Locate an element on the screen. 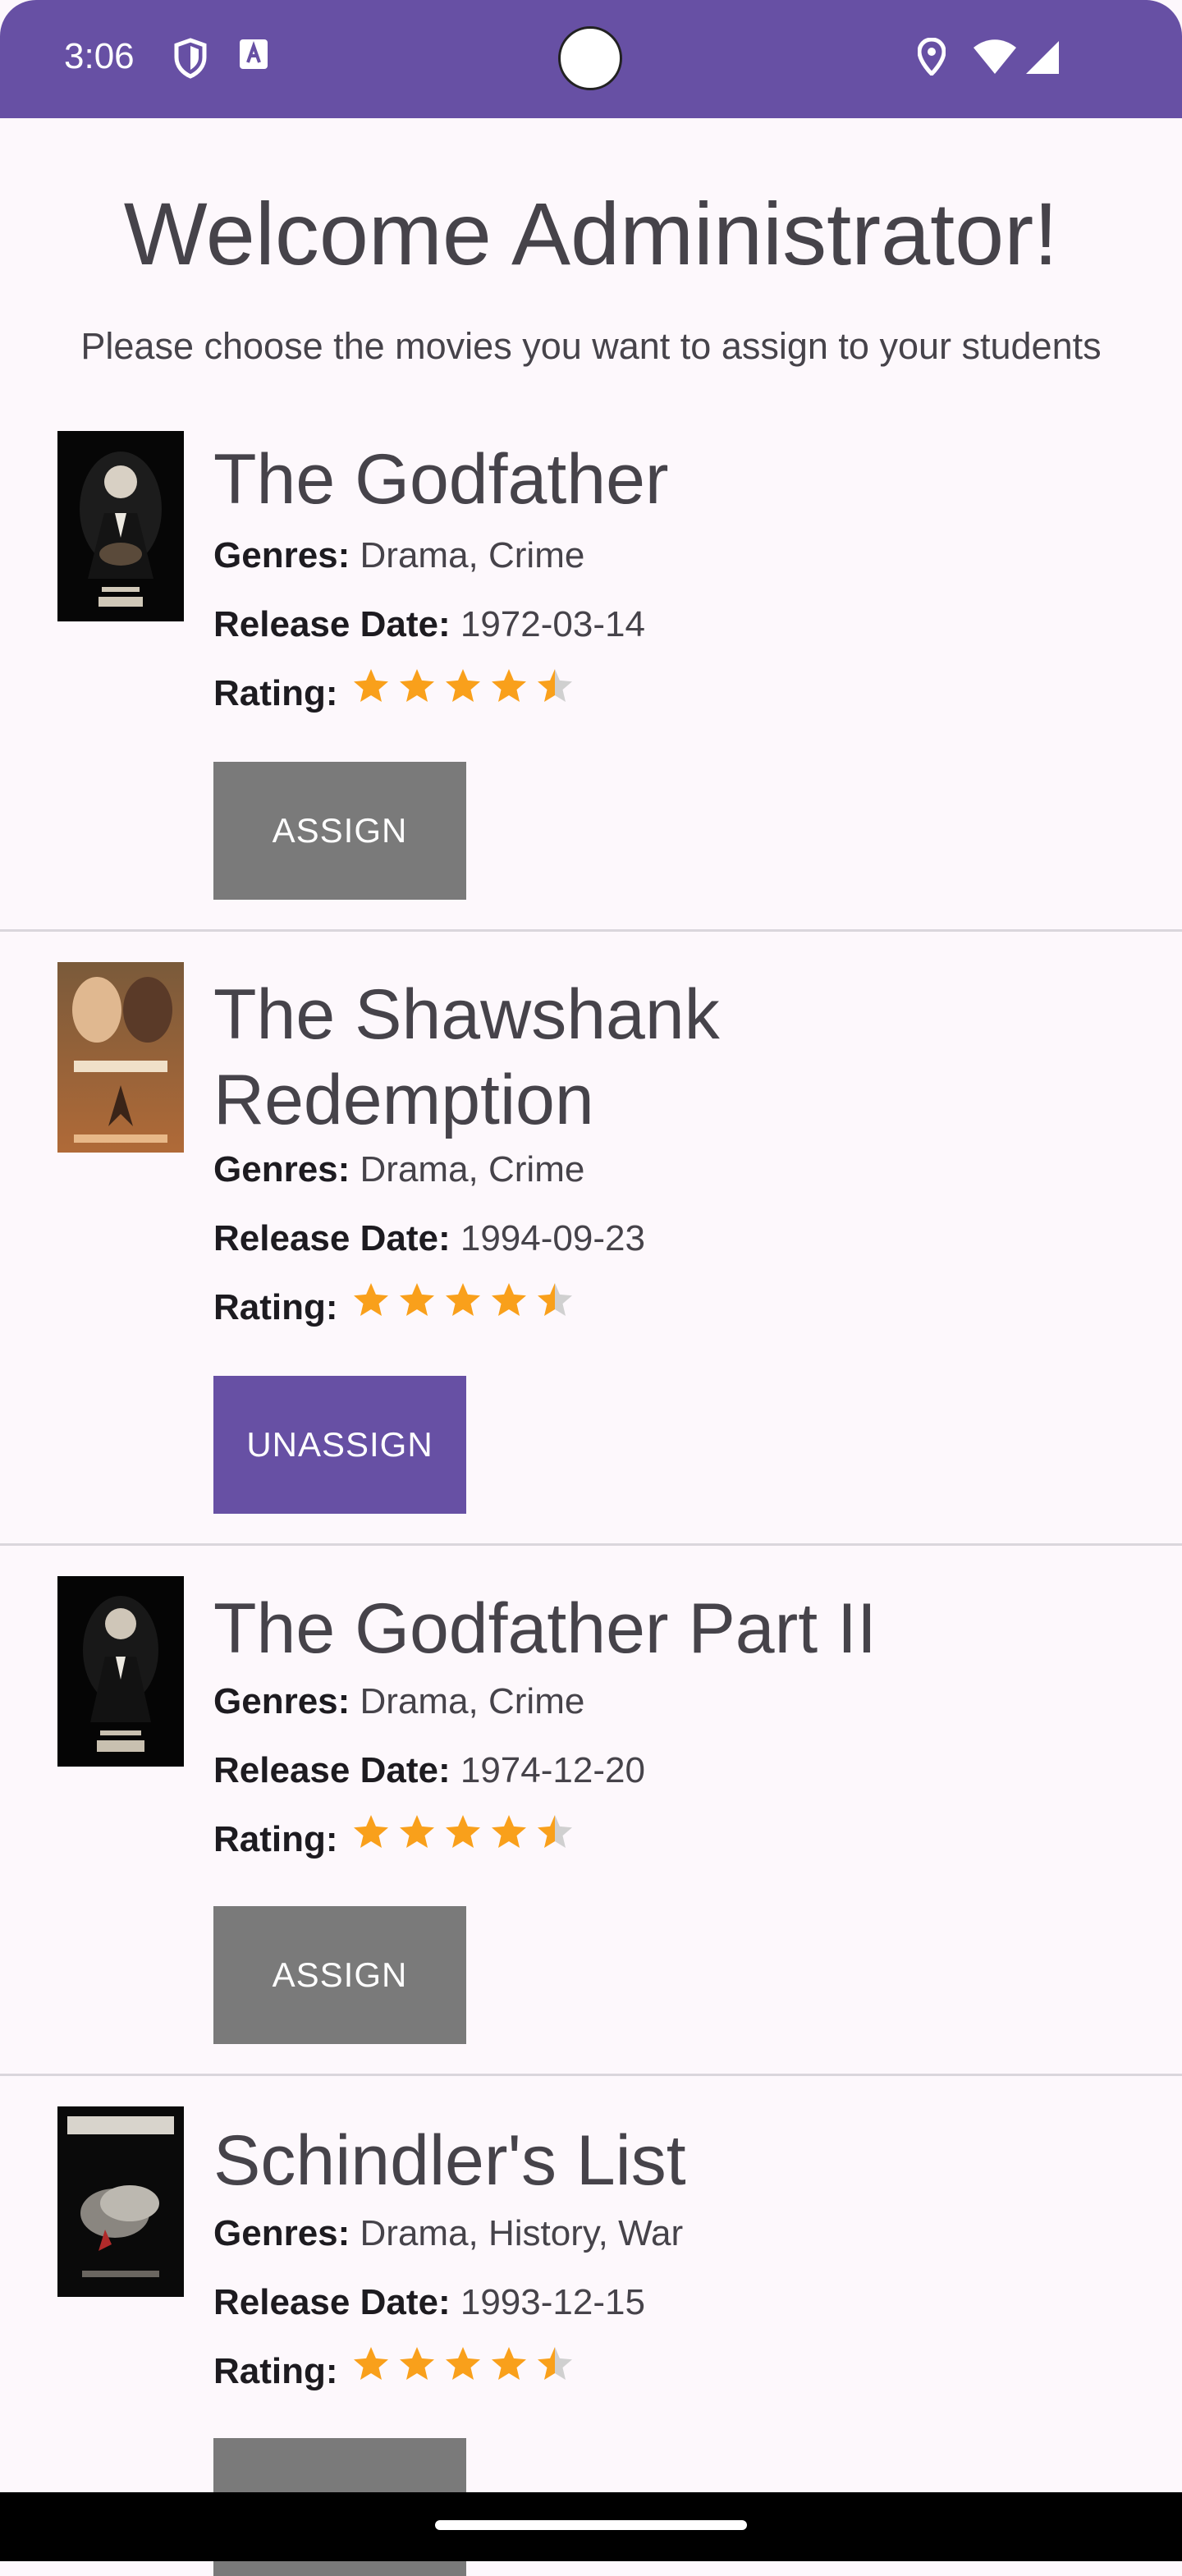 The width and height of the screenshot is (1182, 2576). release-date-value: 1994-09-23 is located at coordinates (552, 1238).